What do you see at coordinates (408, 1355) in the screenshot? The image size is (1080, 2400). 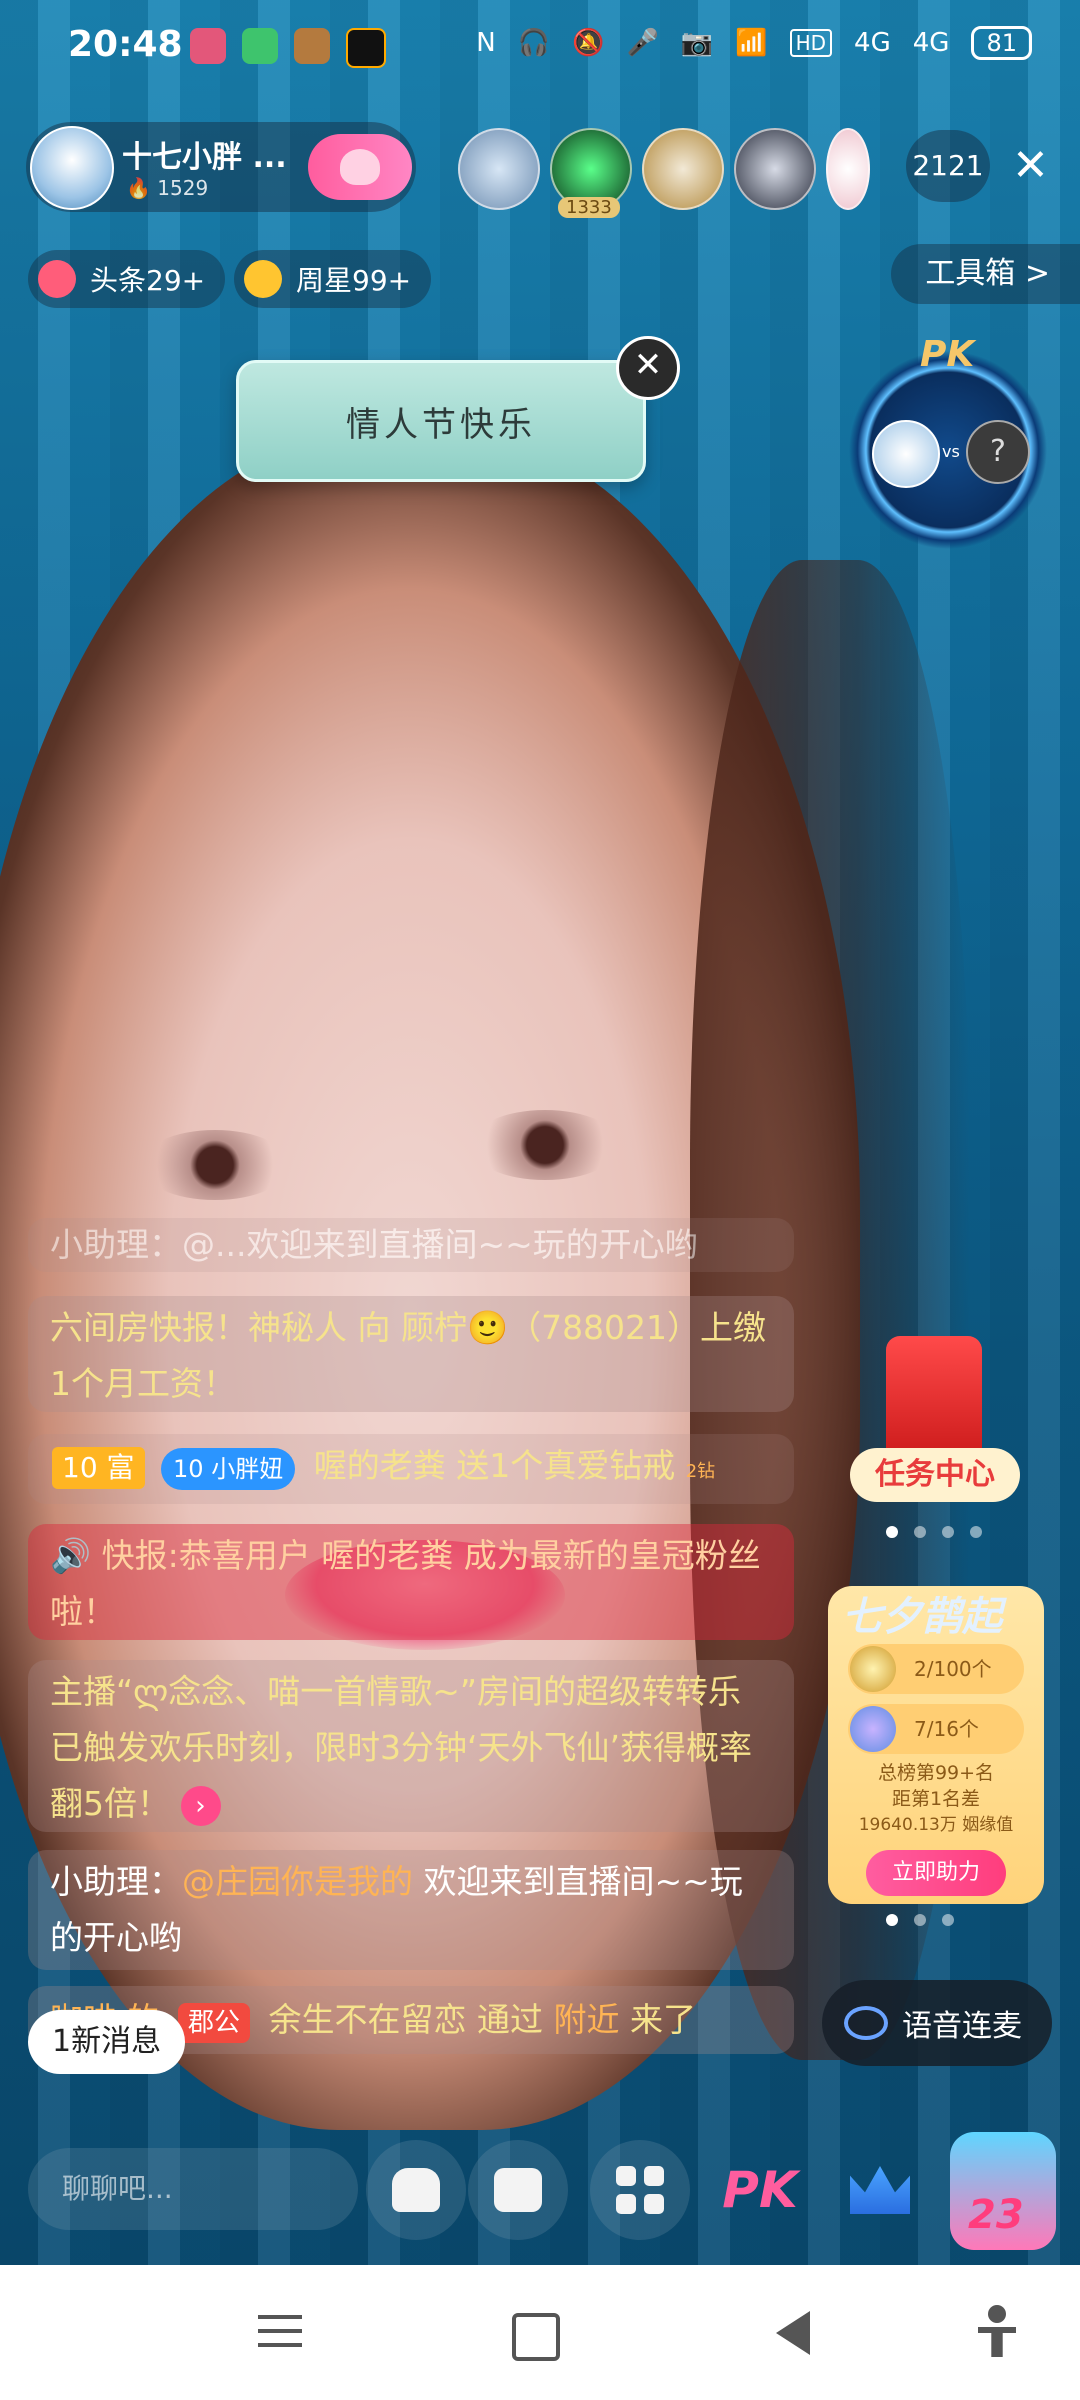 I see `chat-text: 六间房快报！神秘人 向 顾柠🙂（788021）上缴1个月工资！` at bounding box center [408, 1355].